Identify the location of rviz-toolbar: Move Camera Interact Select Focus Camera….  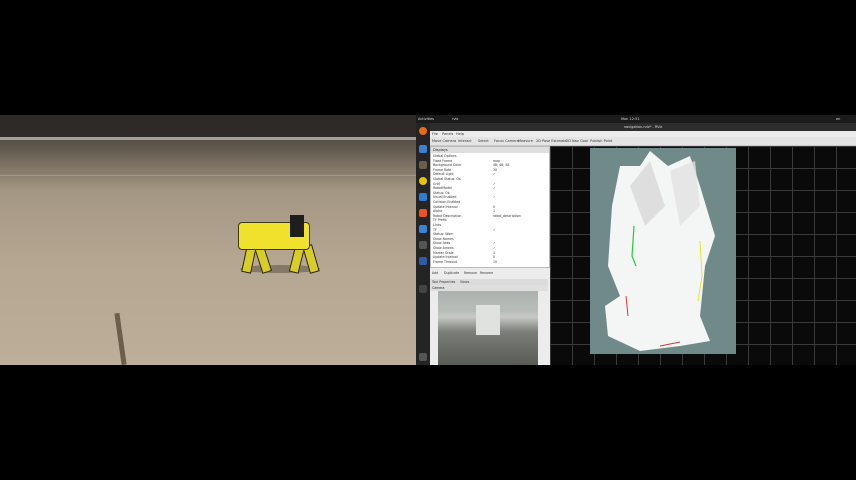
(643, 141).